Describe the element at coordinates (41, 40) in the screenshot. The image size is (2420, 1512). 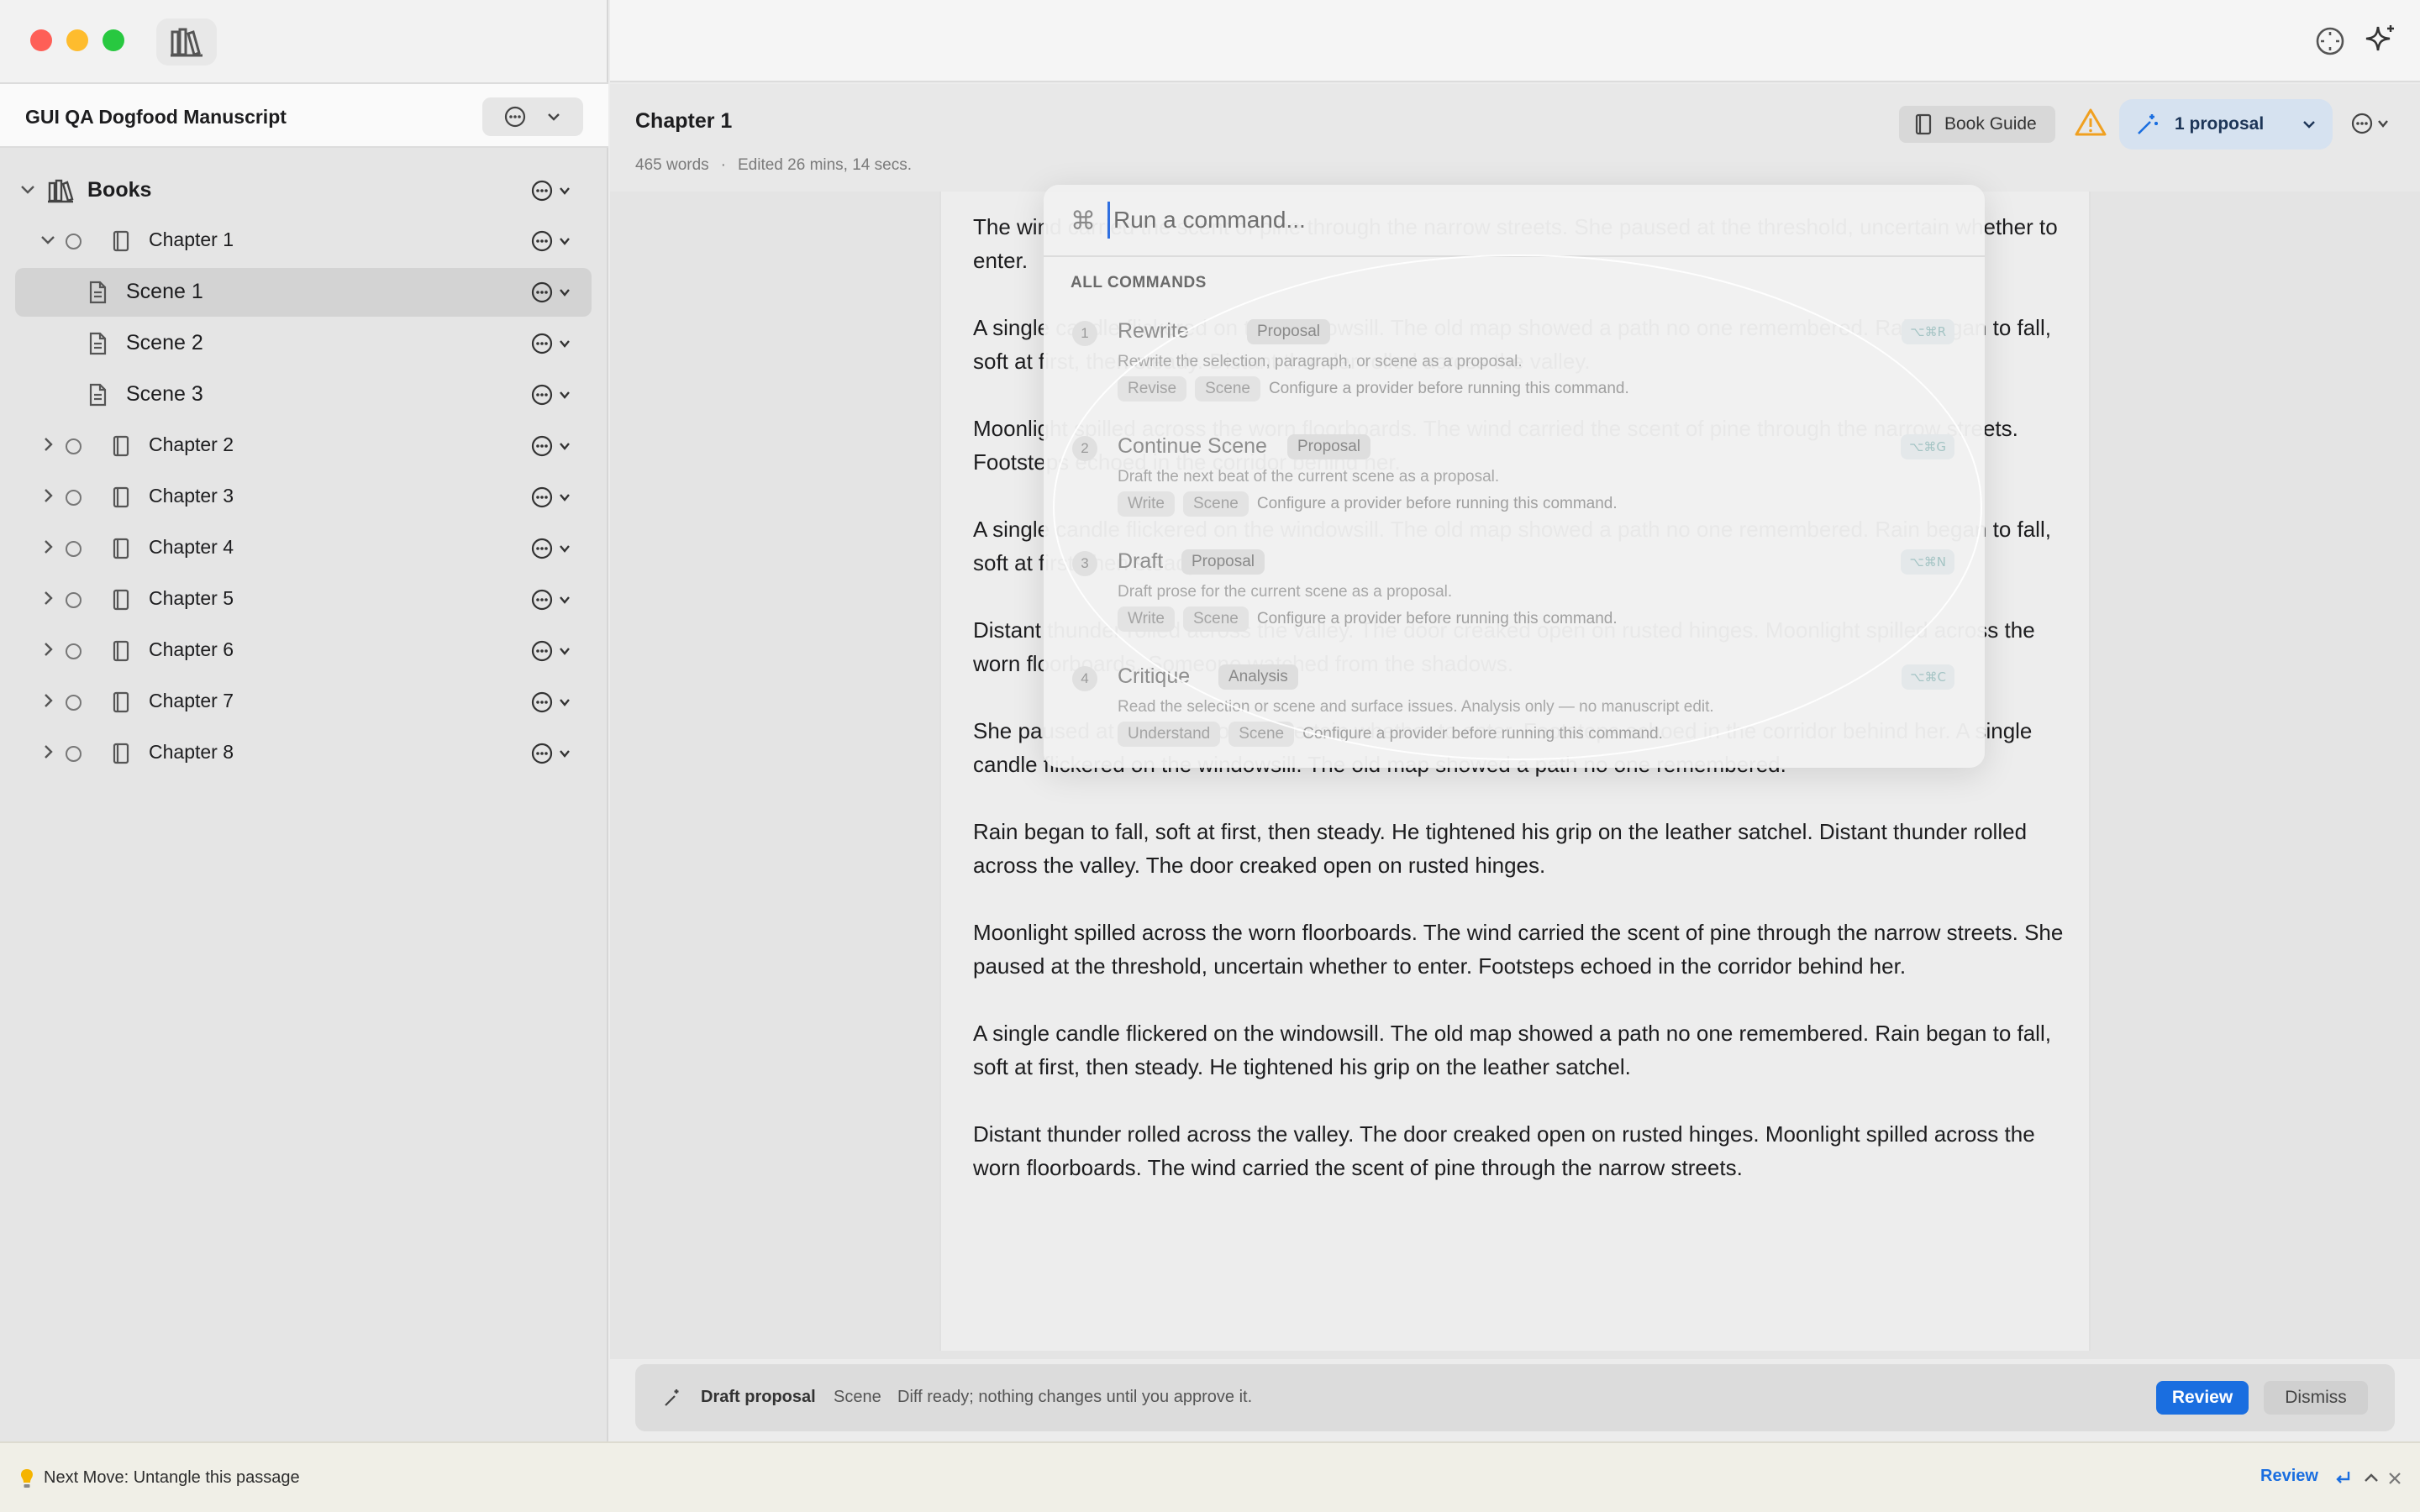
I see `window-close-button` at that location.